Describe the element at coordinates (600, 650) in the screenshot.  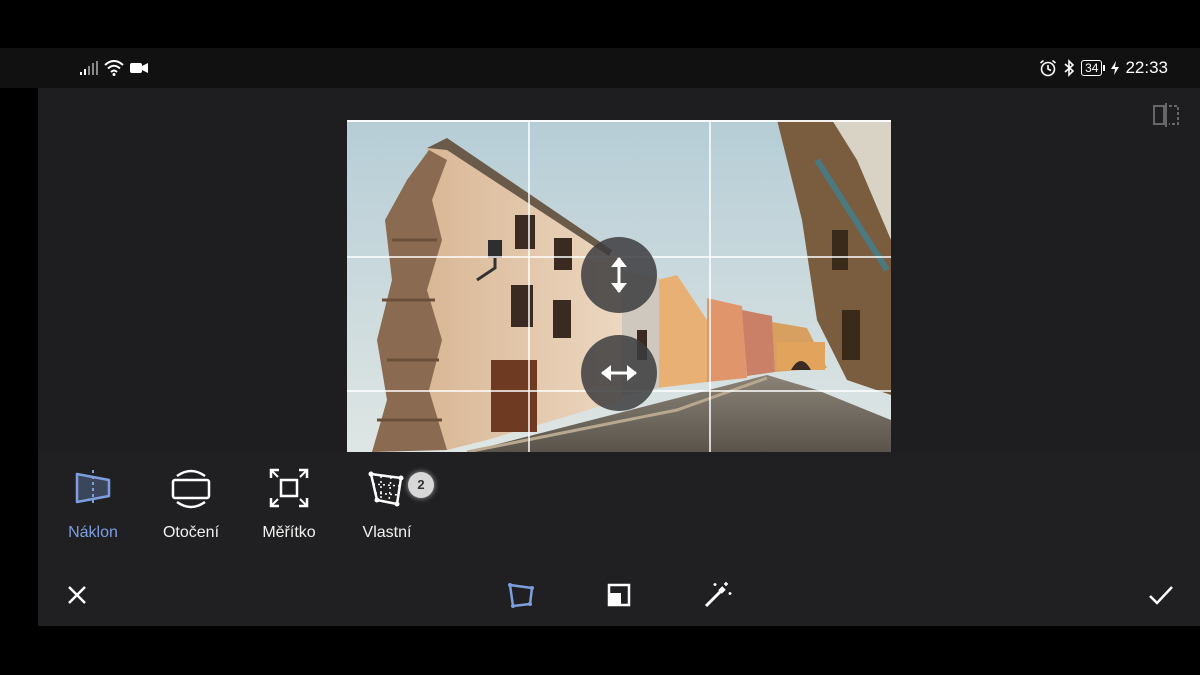
I see `navigation-bar` at that location.